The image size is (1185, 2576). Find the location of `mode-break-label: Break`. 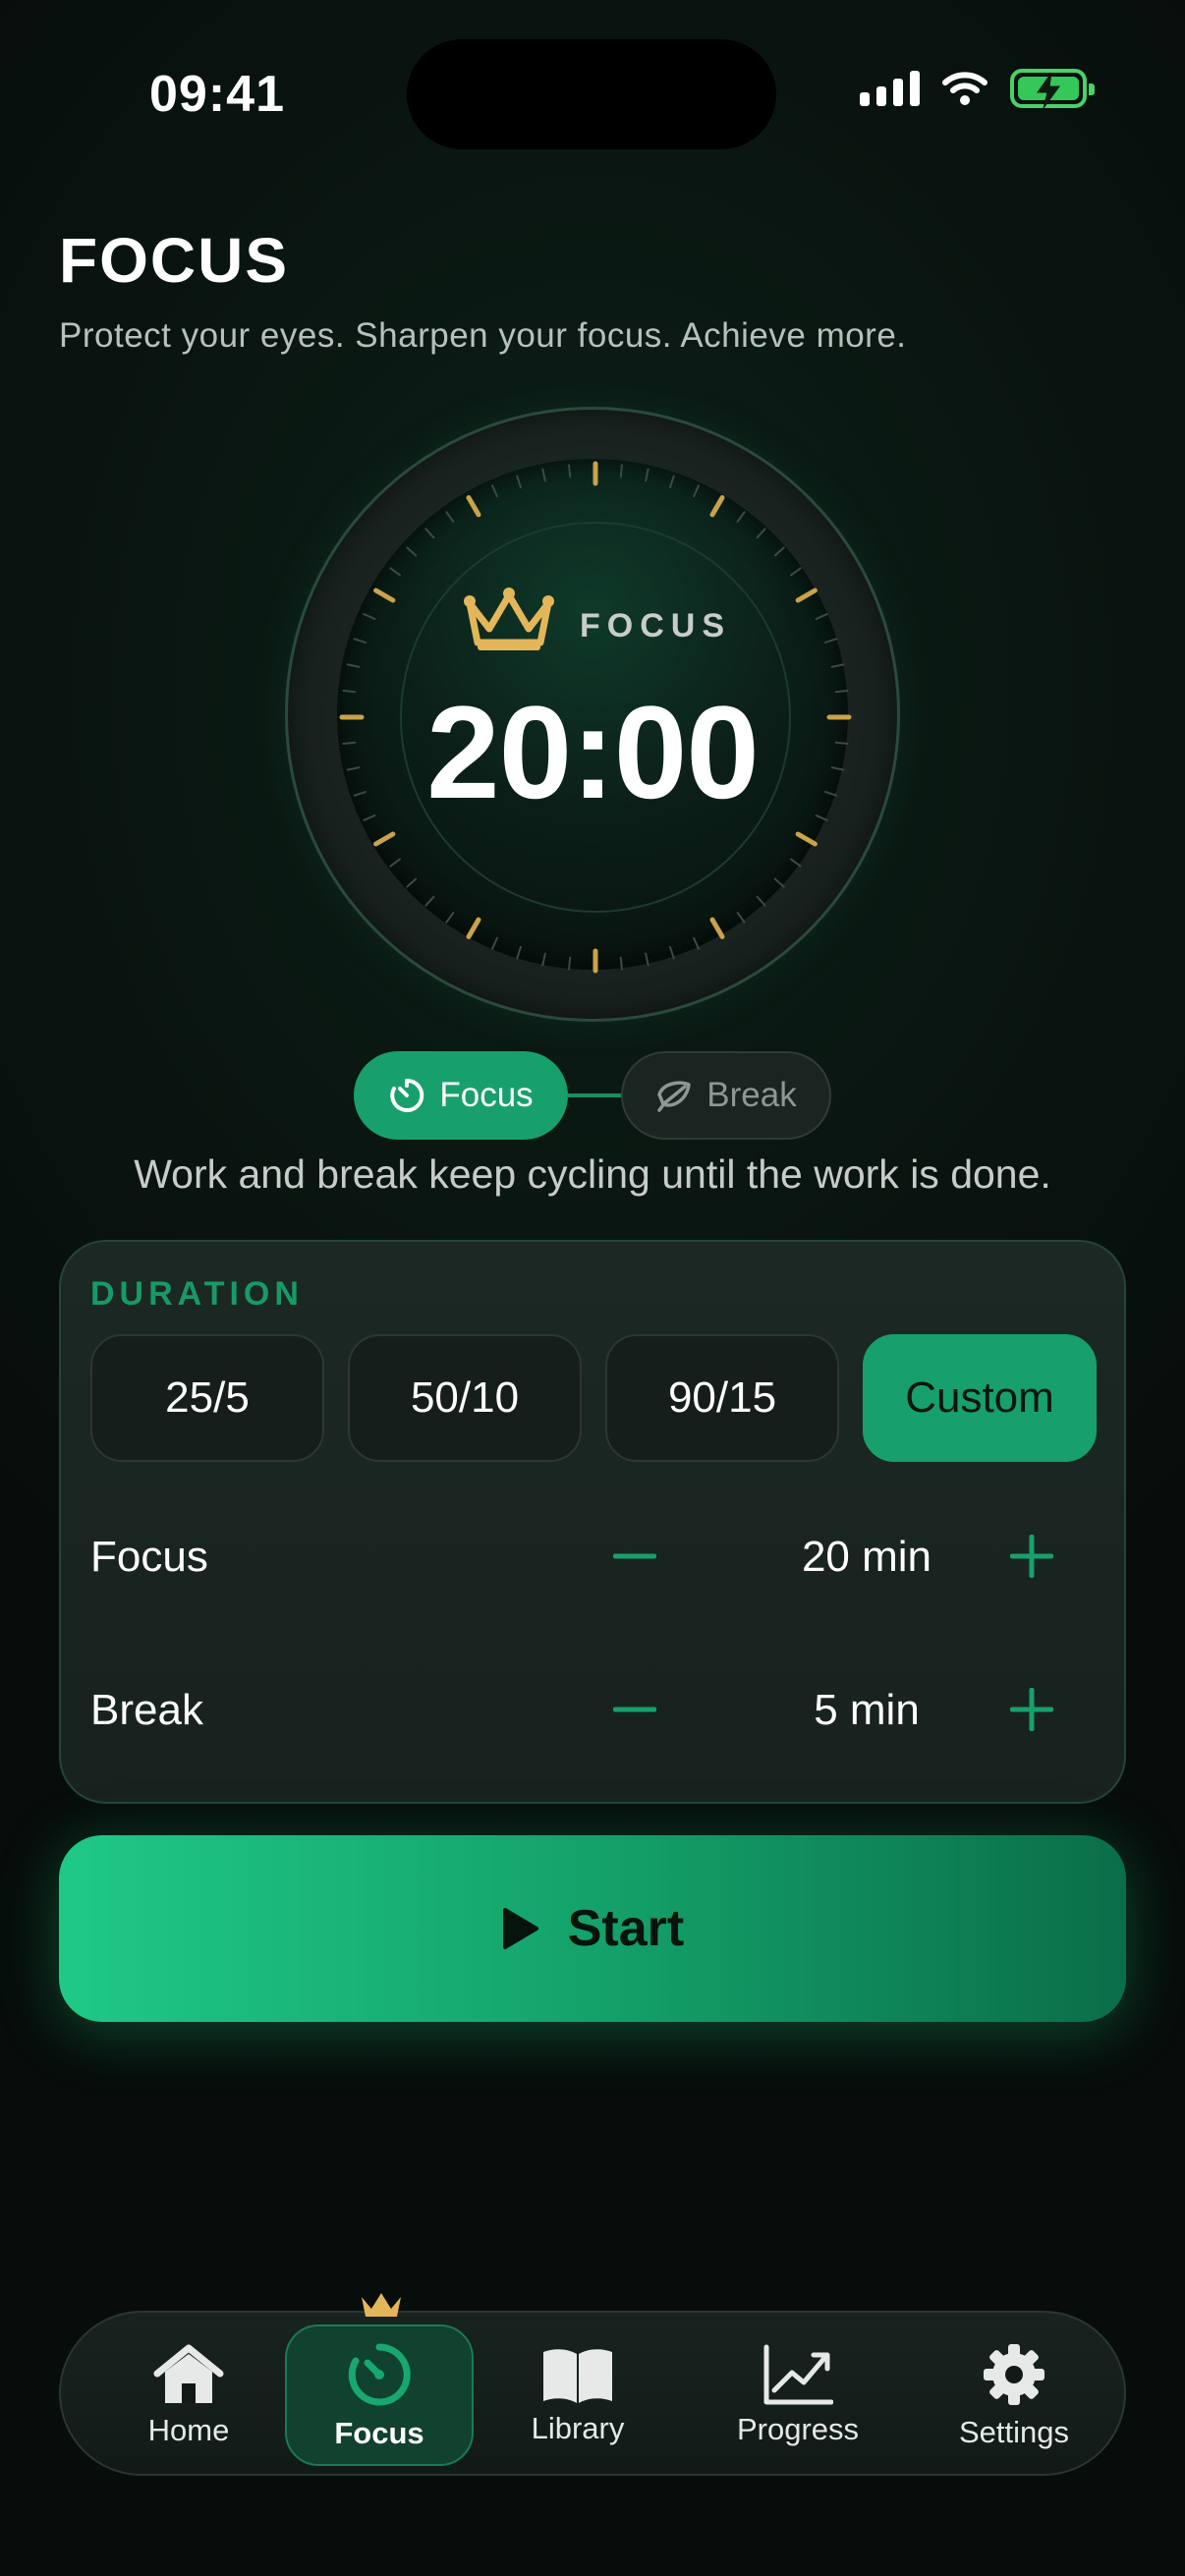

mode-break-label: Break is located at coordinates (752, 1095).